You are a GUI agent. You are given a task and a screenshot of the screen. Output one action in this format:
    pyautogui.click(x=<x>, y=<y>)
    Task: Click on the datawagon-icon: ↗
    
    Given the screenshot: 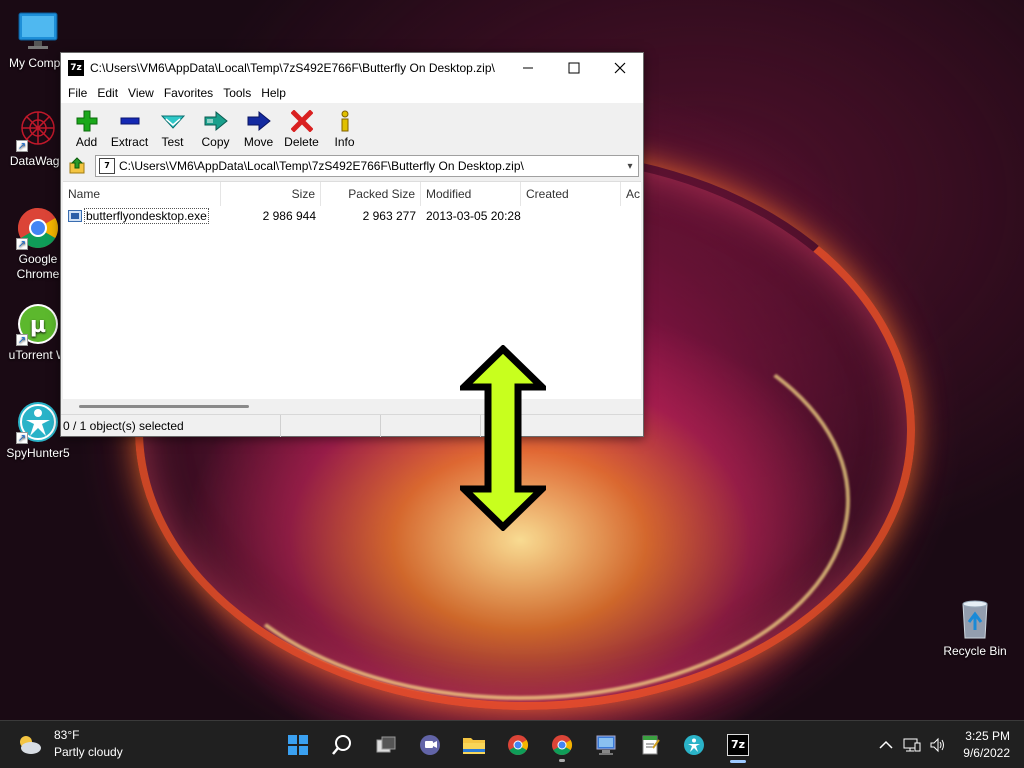 What is the action you would take?
    pyautogui.click(x=38, y=130)
    